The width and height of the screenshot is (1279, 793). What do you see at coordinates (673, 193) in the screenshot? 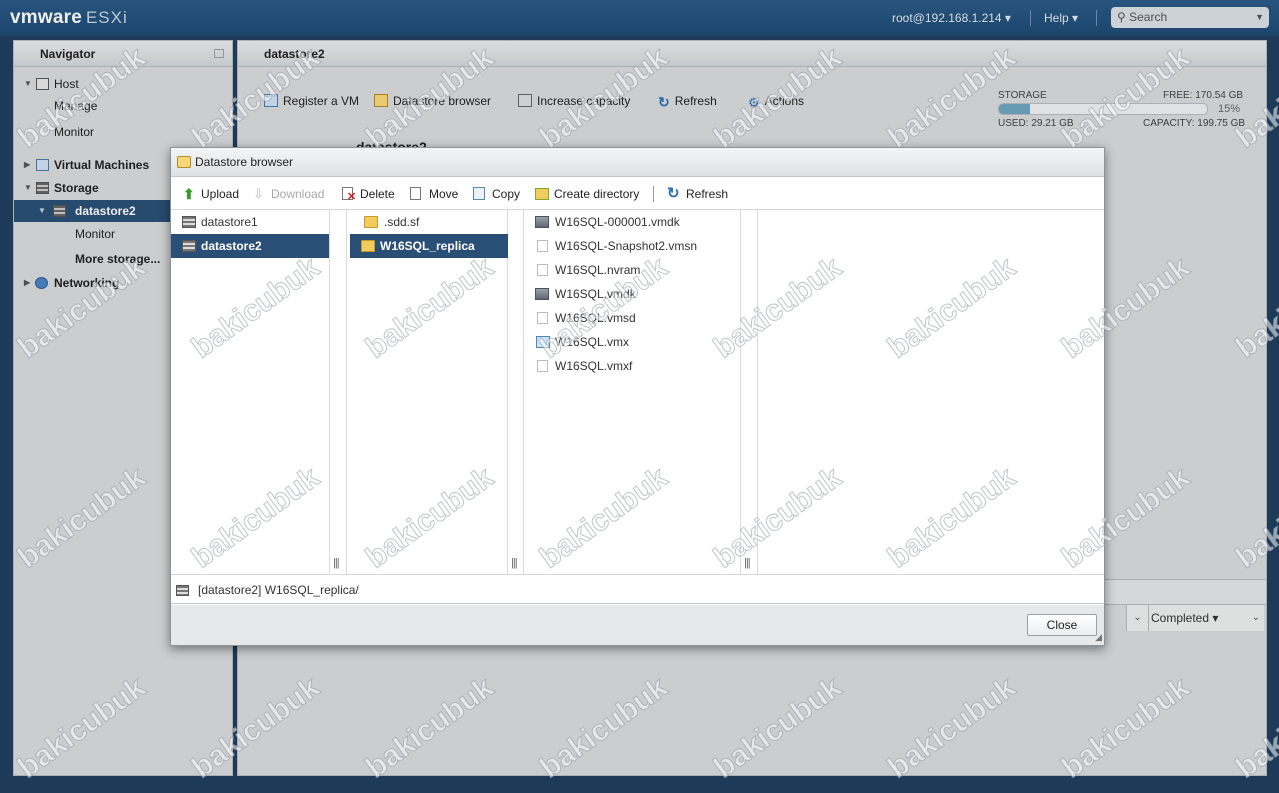
I see `refresh-icon: ↻` at bounding box center [673, 193].